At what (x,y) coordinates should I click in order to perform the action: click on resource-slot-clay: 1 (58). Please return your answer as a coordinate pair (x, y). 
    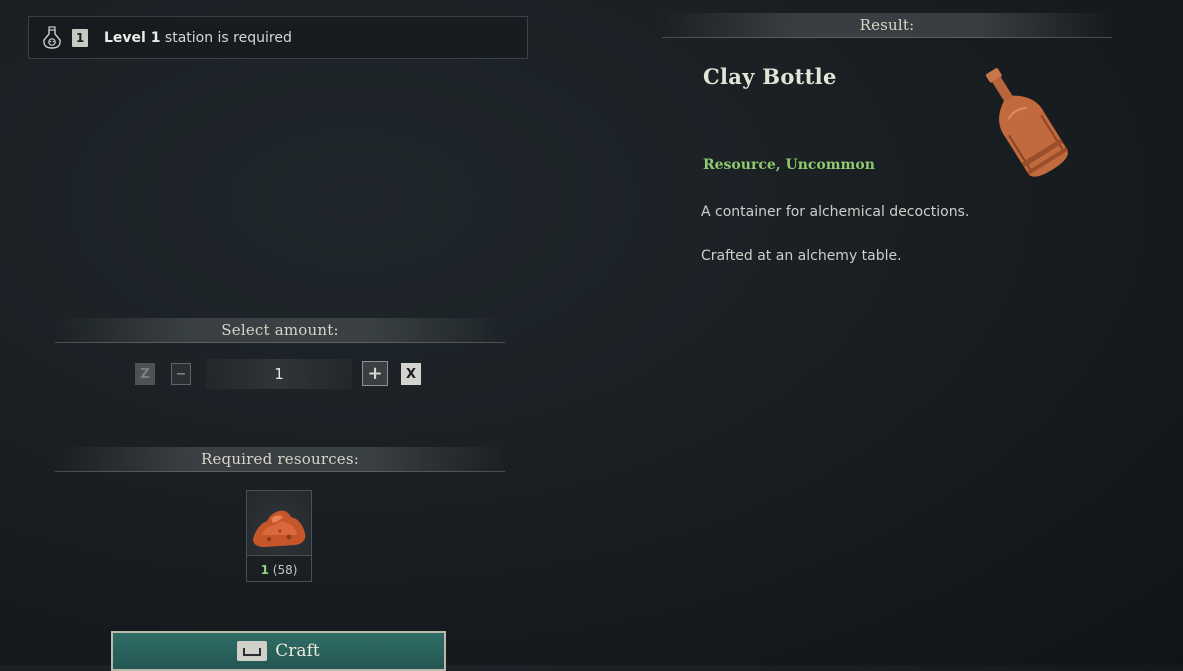
    Looking at the image, I should click on (279, 536).